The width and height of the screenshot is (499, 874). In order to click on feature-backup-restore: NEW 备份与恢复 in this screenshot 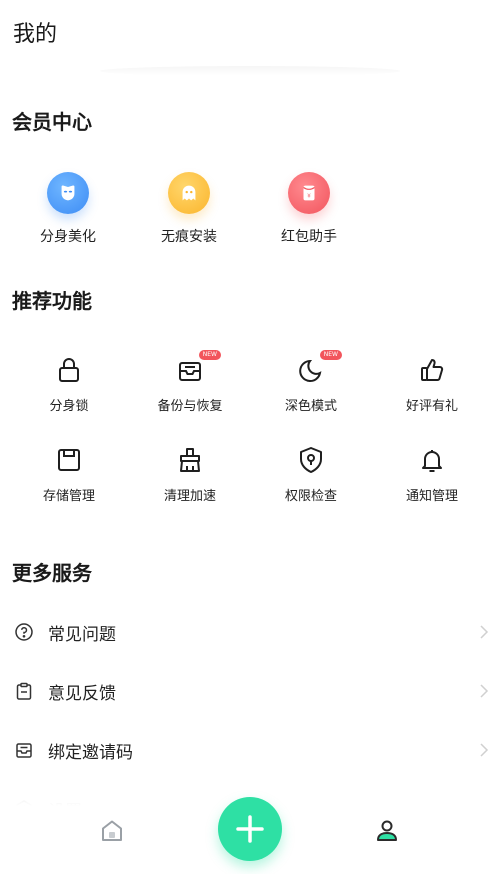, I will do `click(190, 382)`.